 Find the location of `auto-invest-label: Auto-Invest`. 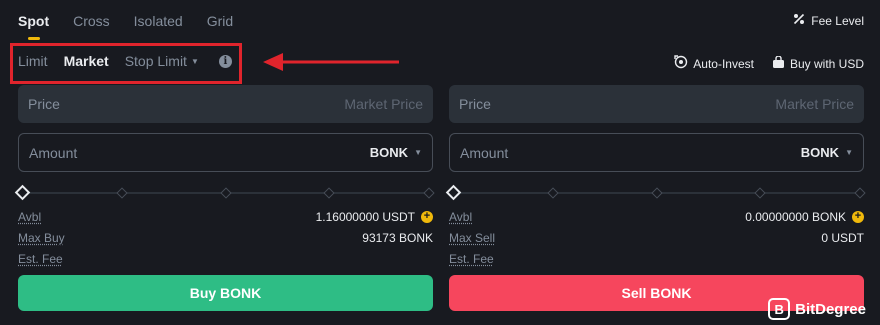

auto-invest-label: Auto-Invest is located at coordinates (723, 63).